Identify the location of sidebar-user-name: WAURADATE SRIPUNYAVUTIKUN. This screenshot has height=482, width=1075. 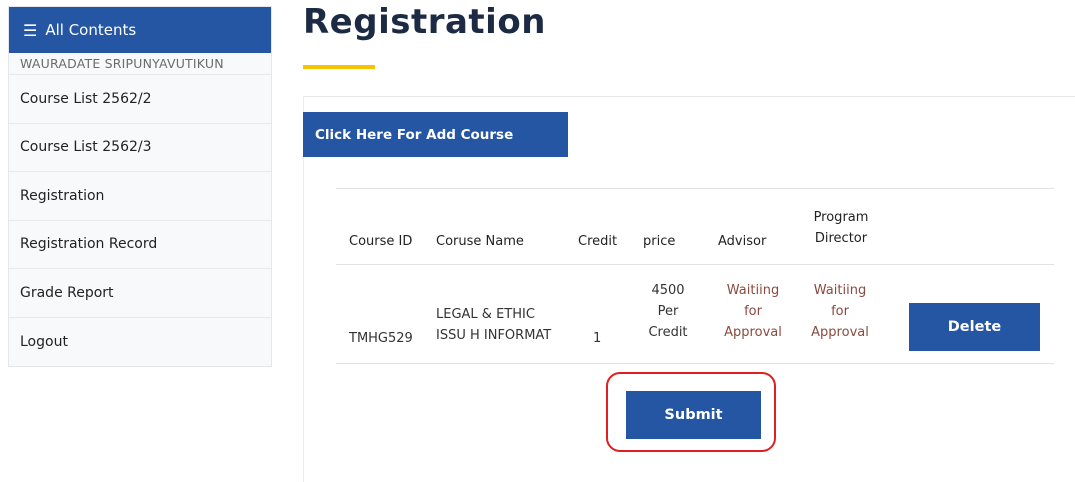
(140, 64).